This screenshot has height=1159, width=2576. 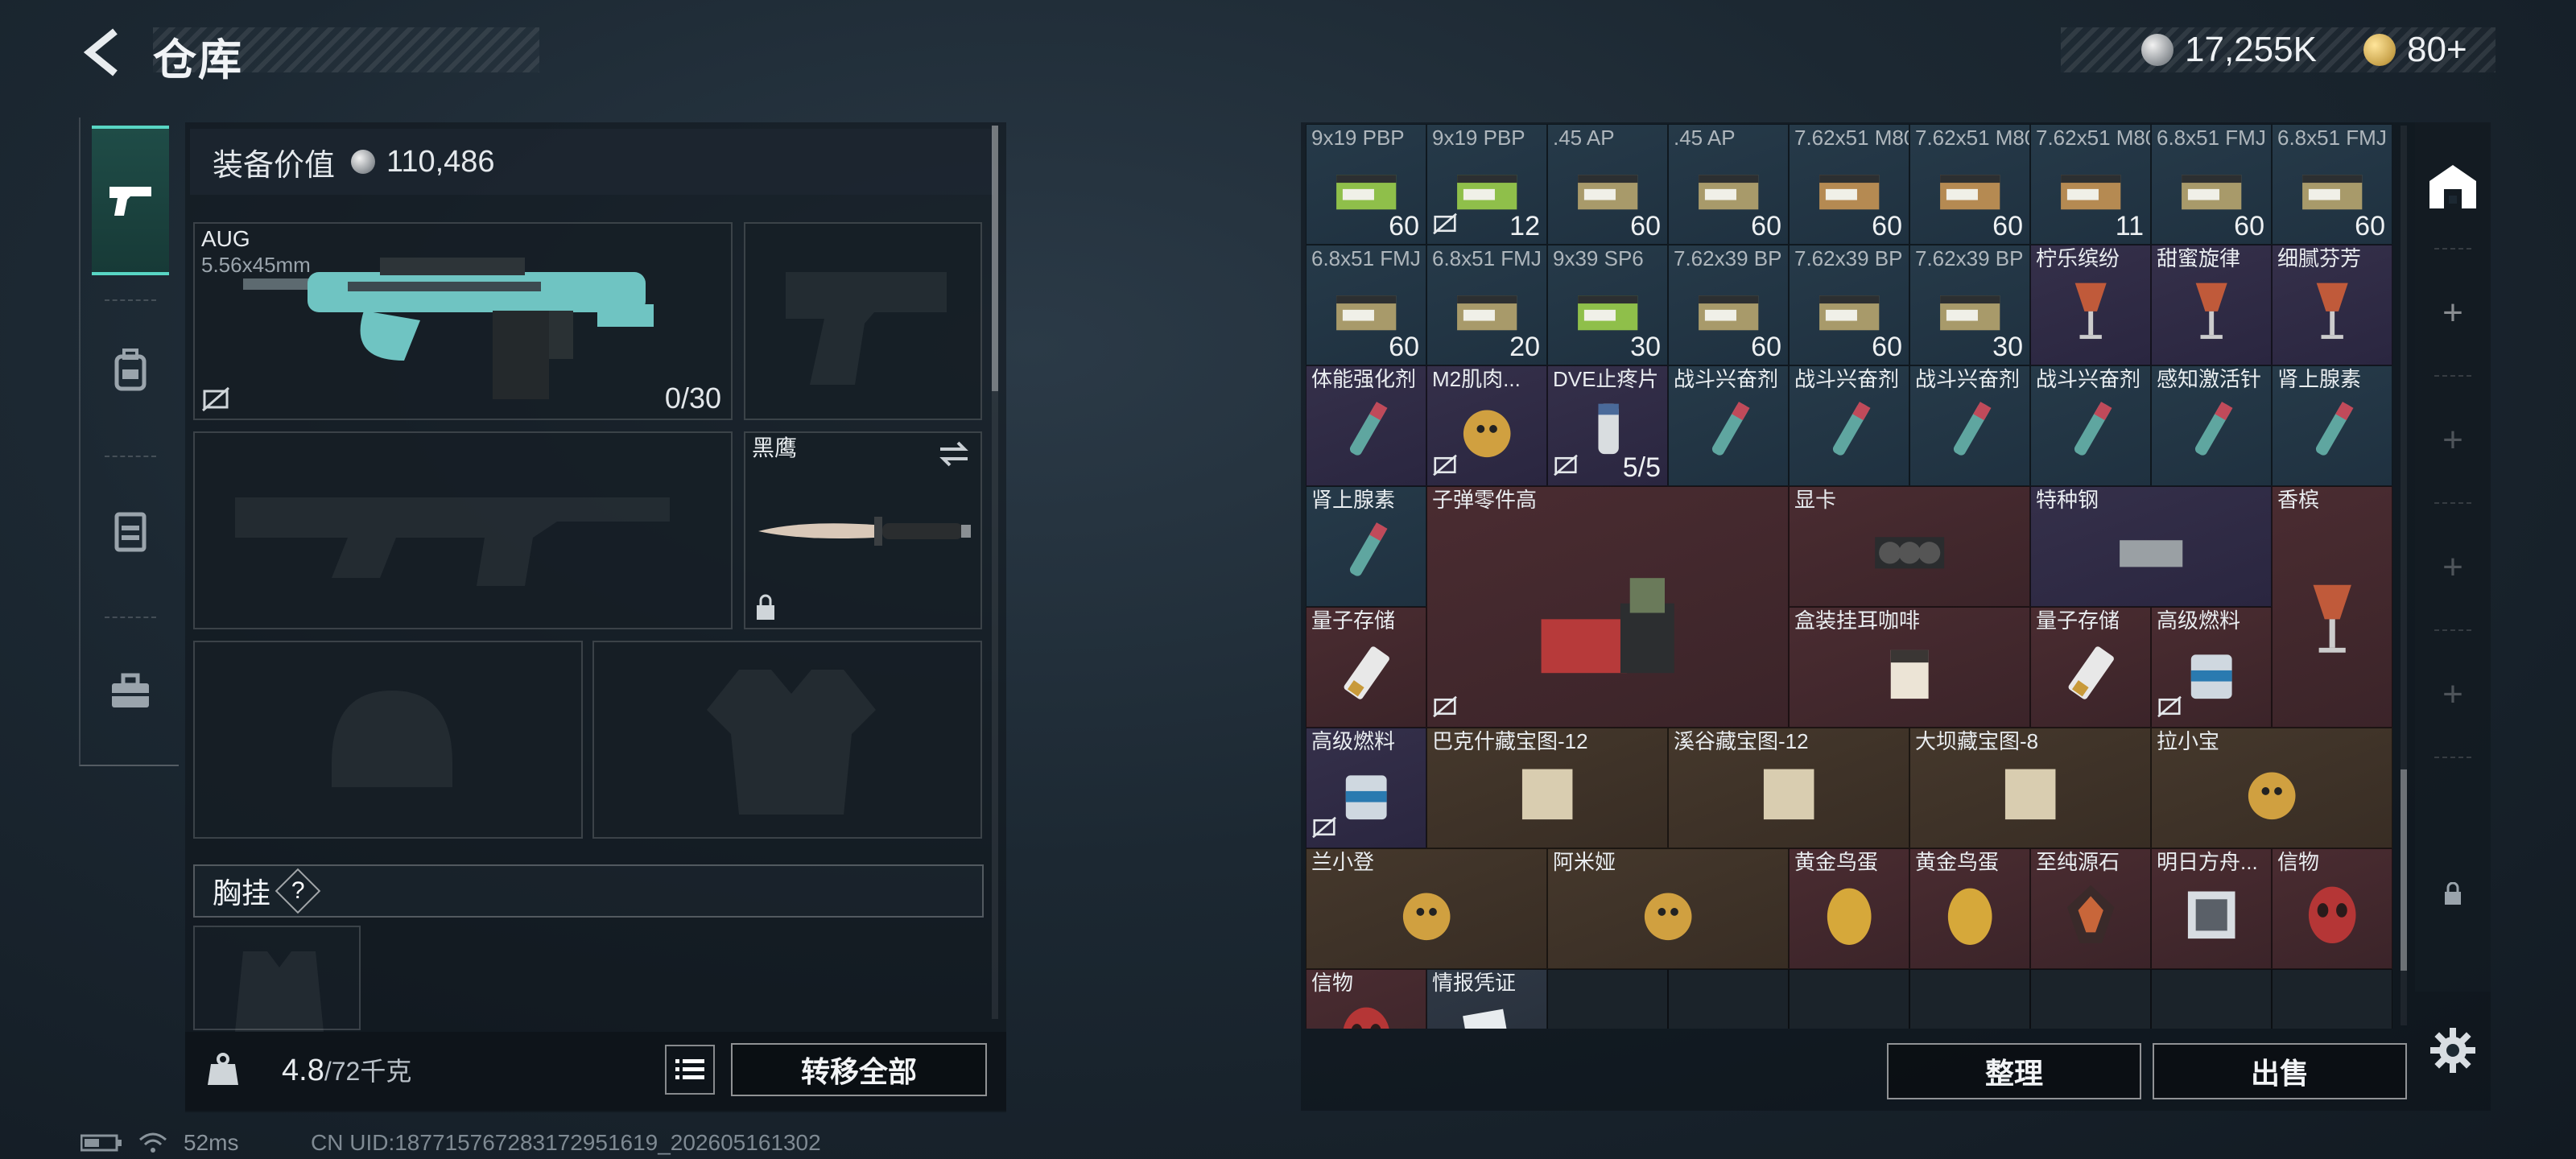 I want to click on list-view-button, so click(x=690, y=1070).